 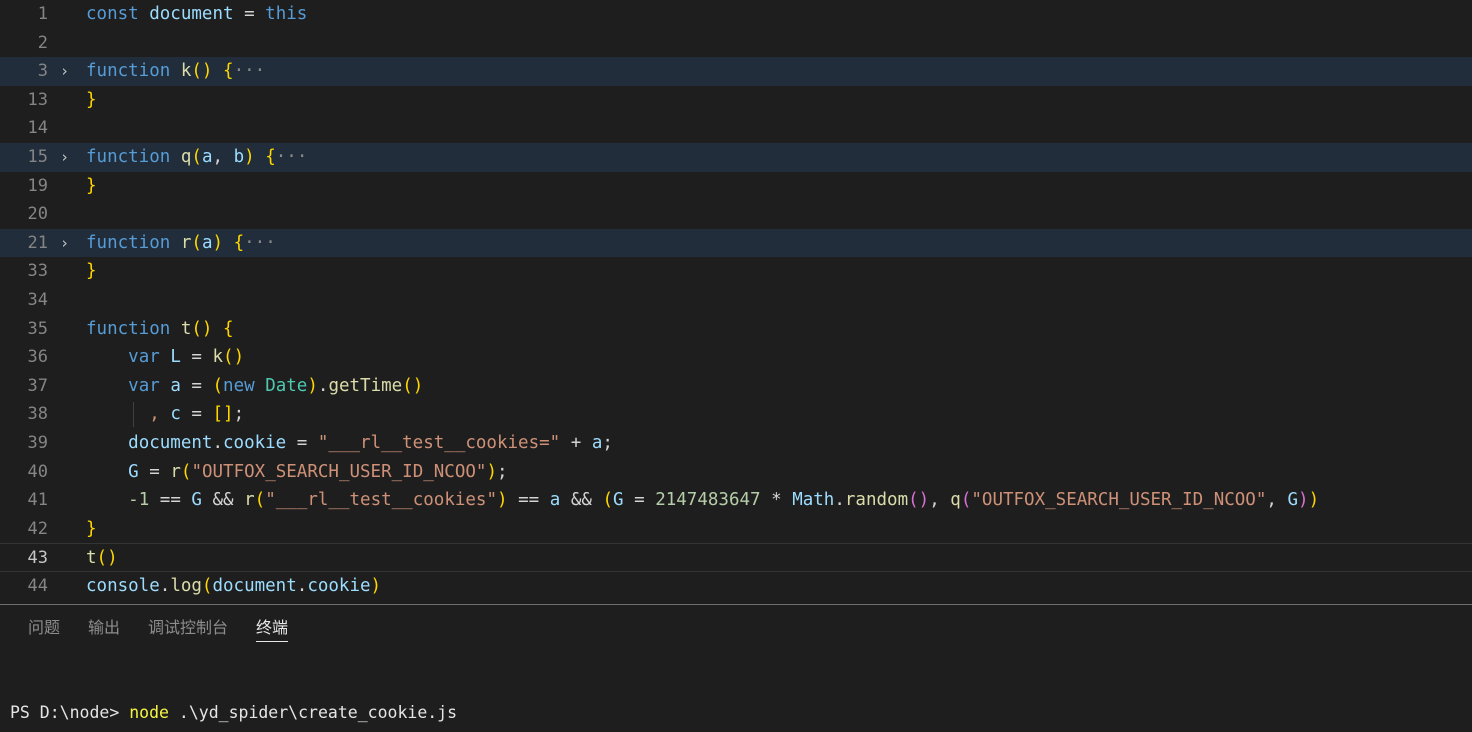 I want to click on code-line-active: 43 t(), so click(x=736, y=557).